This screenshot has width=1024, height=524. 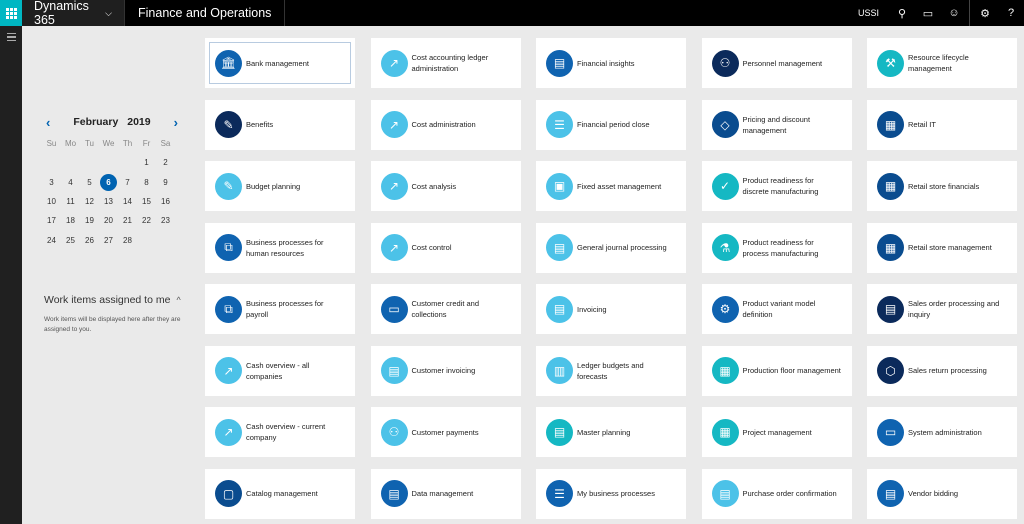 I want to click on tile-customer-payments: ⚇ Customer payments, so click(x=445, y=432).